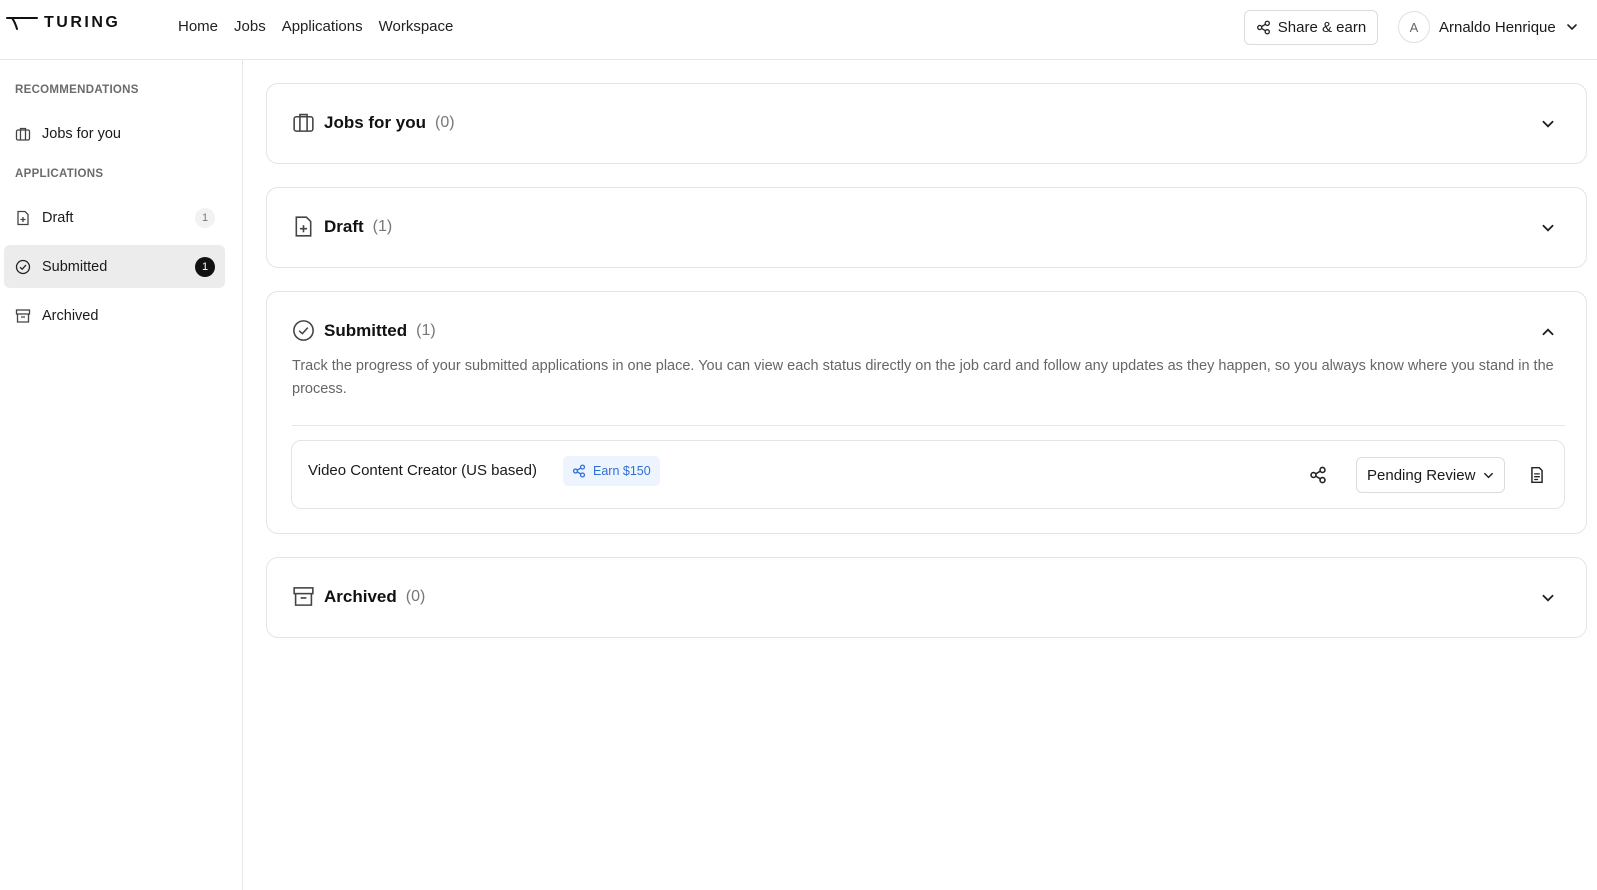 The width and height of the screenshot is (1597, 890). I want to click on sidebar-item-label: Jobs for you, so click(81, 133).